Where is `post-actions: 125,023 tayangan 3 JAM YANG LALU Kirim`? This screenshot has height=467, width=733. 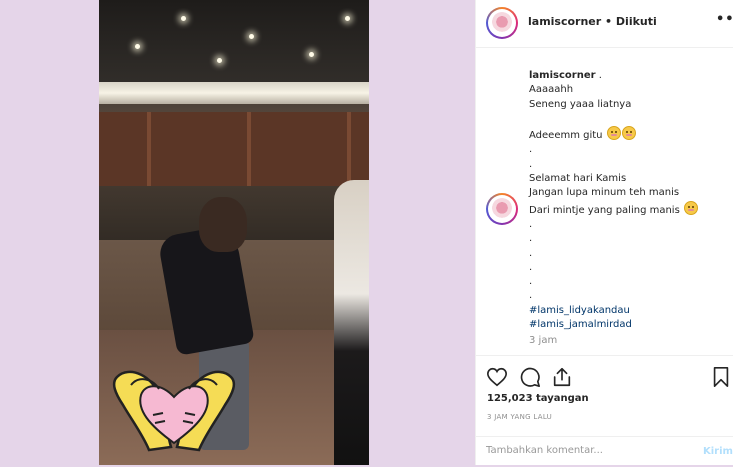 post-actions: 125,023 tayangan 3 JAM YANG LALU Kirim is located at coordinates (604, 410).